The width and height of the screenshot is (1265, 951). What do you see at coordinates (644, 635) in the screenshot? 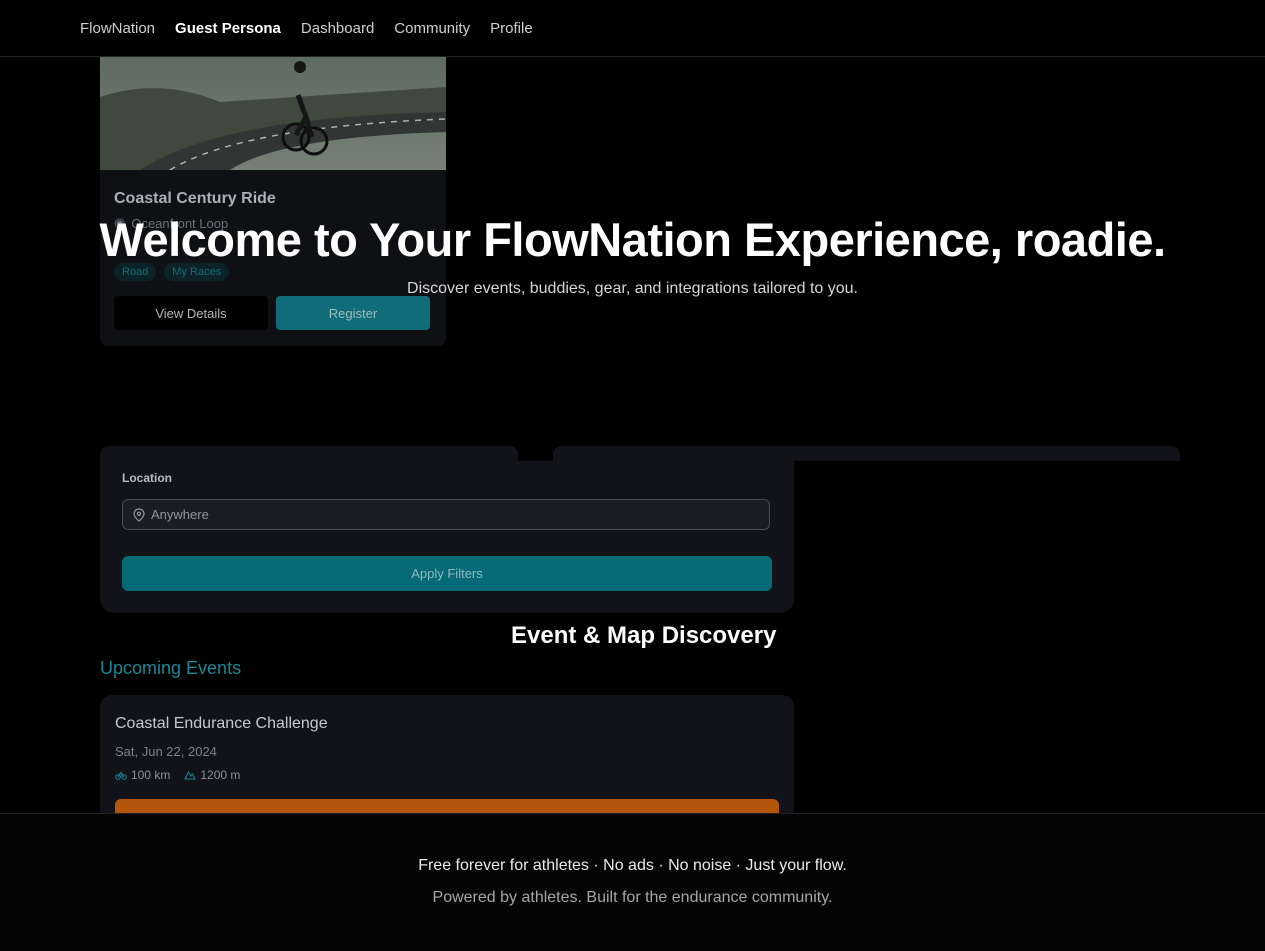
I see `section-title: Event & Map Discovery` at bounding box center [644, 635].